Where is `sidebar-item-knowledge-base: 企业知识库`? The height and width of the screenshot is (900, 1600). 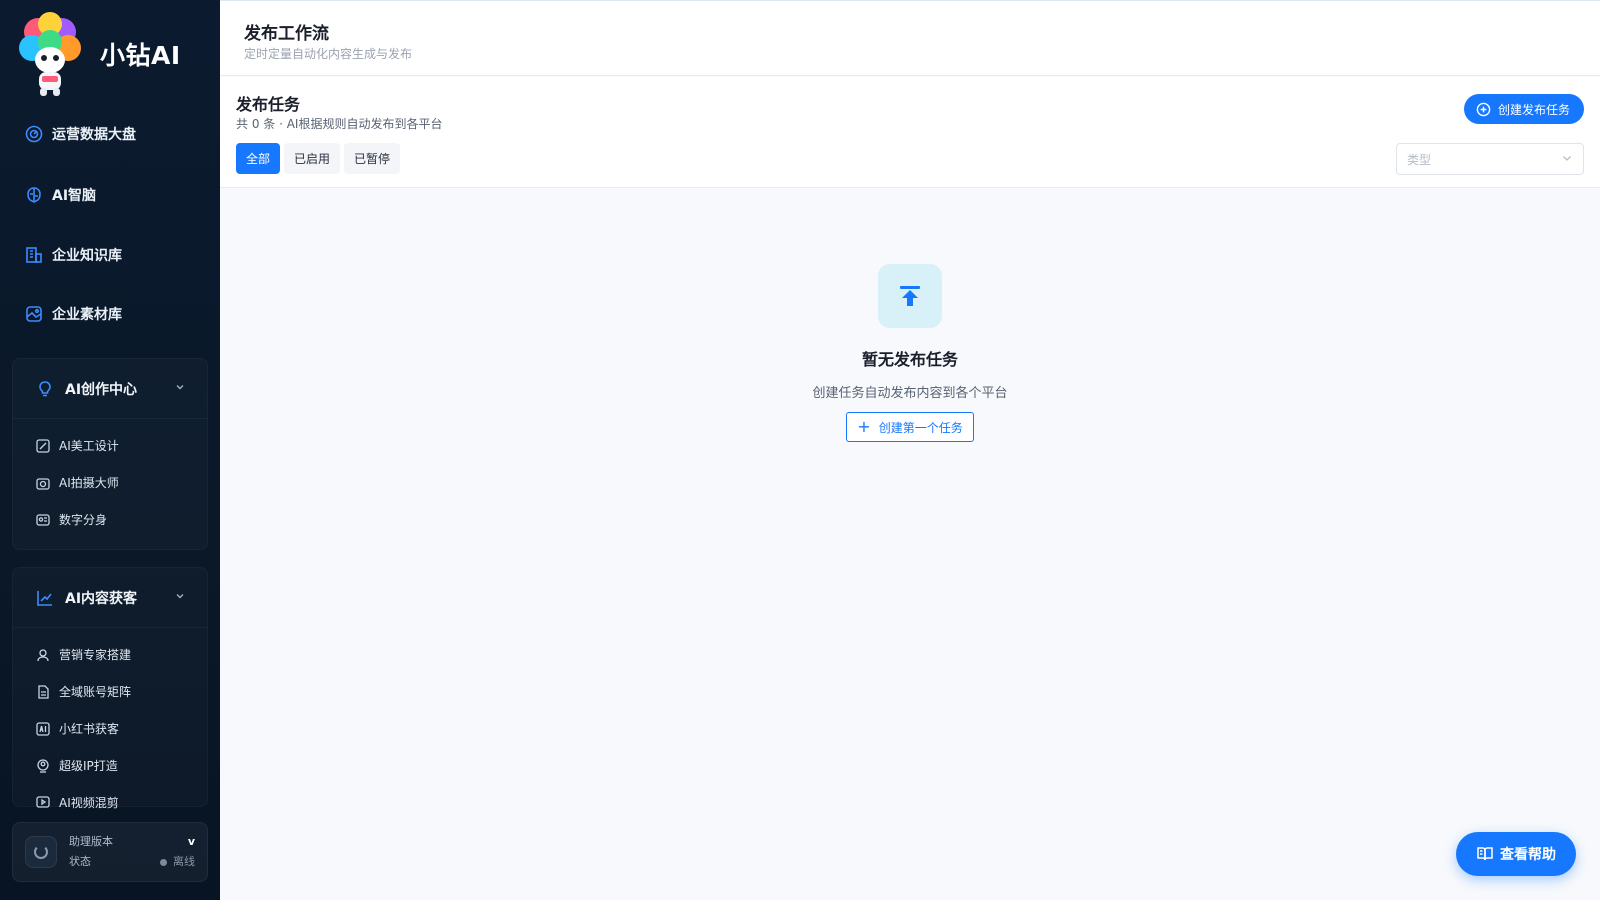 sidebar-item-knowledge-base: 企业知识库 is located at coordinates (73, 255).